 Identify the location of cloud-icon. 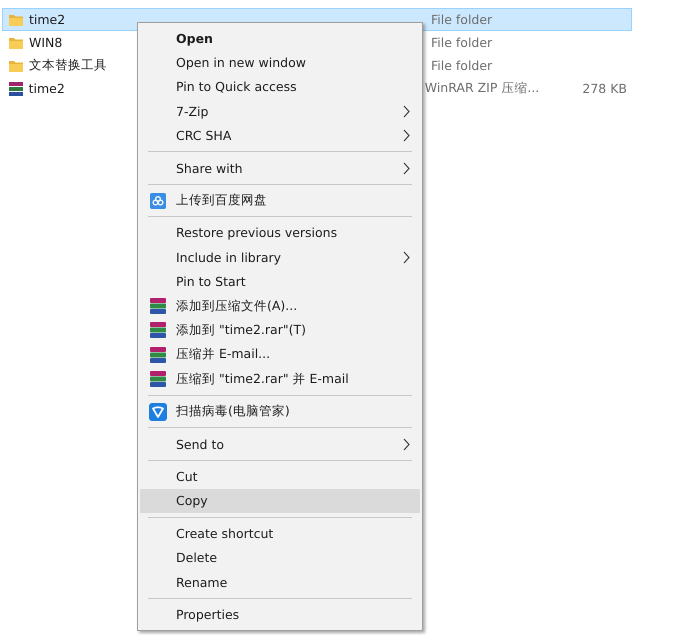
(158, 200).